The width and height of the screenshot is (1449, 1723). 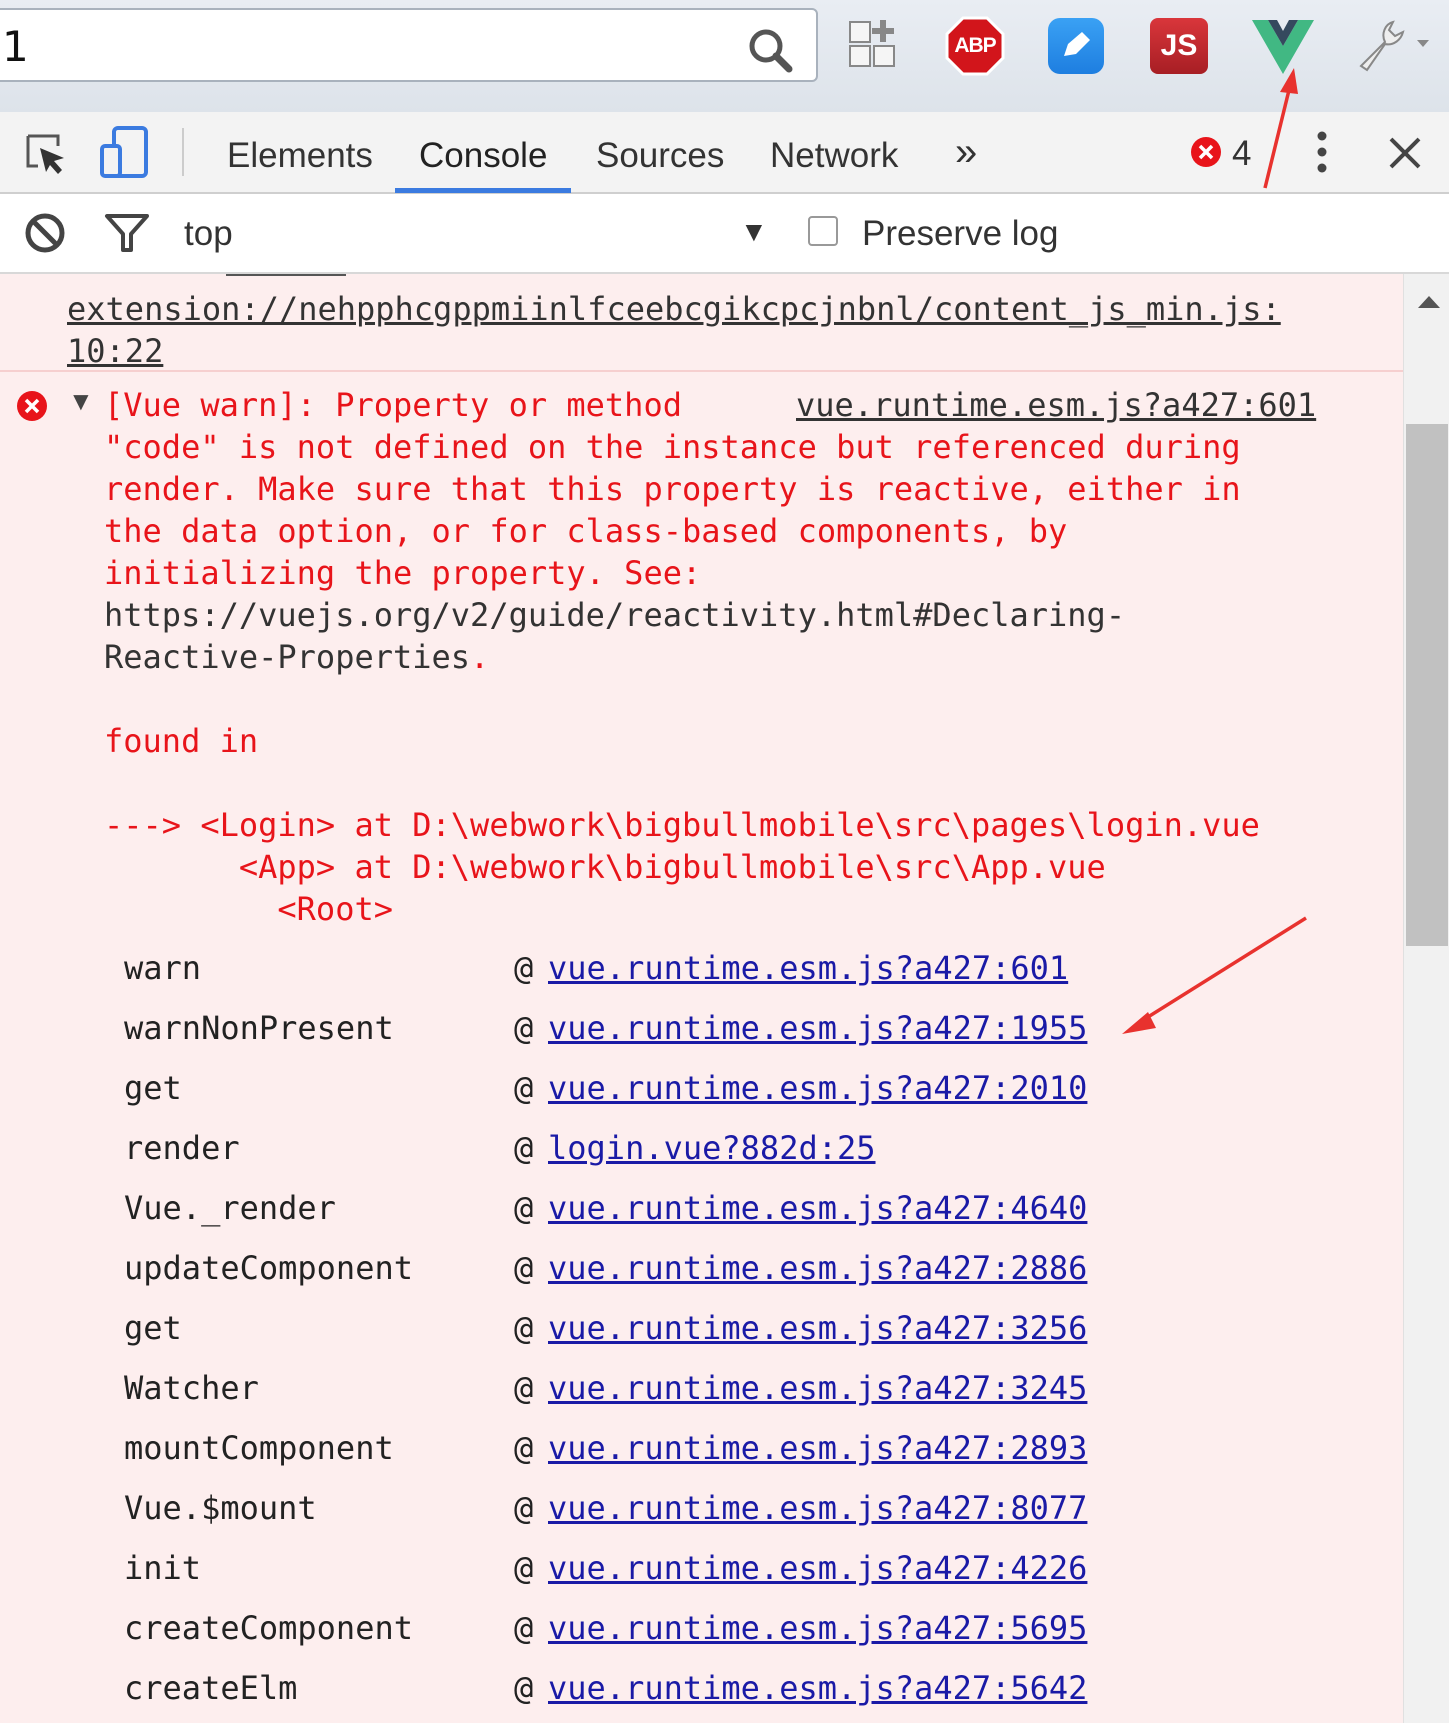 I want to click on stack-frame: Watcher @ vue.runtime.esm.js?a427:3245, so click(x=724, y=1388).